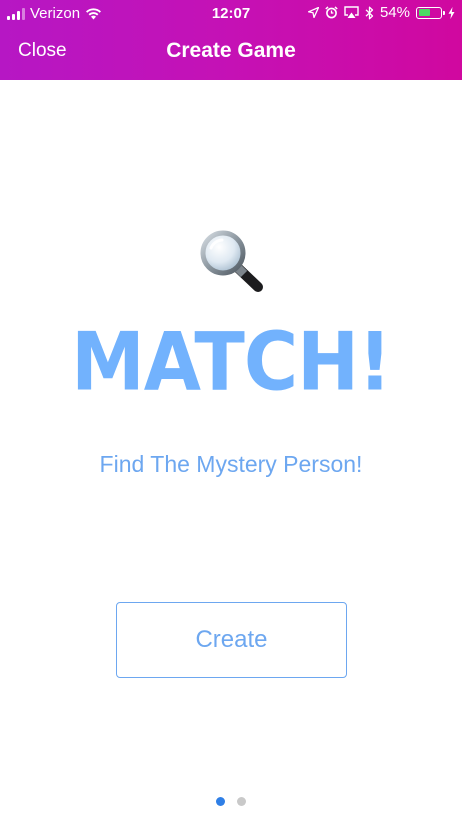 Image resolution: width=462 pixels, height=825 pixels. What do you see at coordinates (351, 12) in the screenshot?
I see `screen-mirroring-icon` at bounding box center [351, 12].